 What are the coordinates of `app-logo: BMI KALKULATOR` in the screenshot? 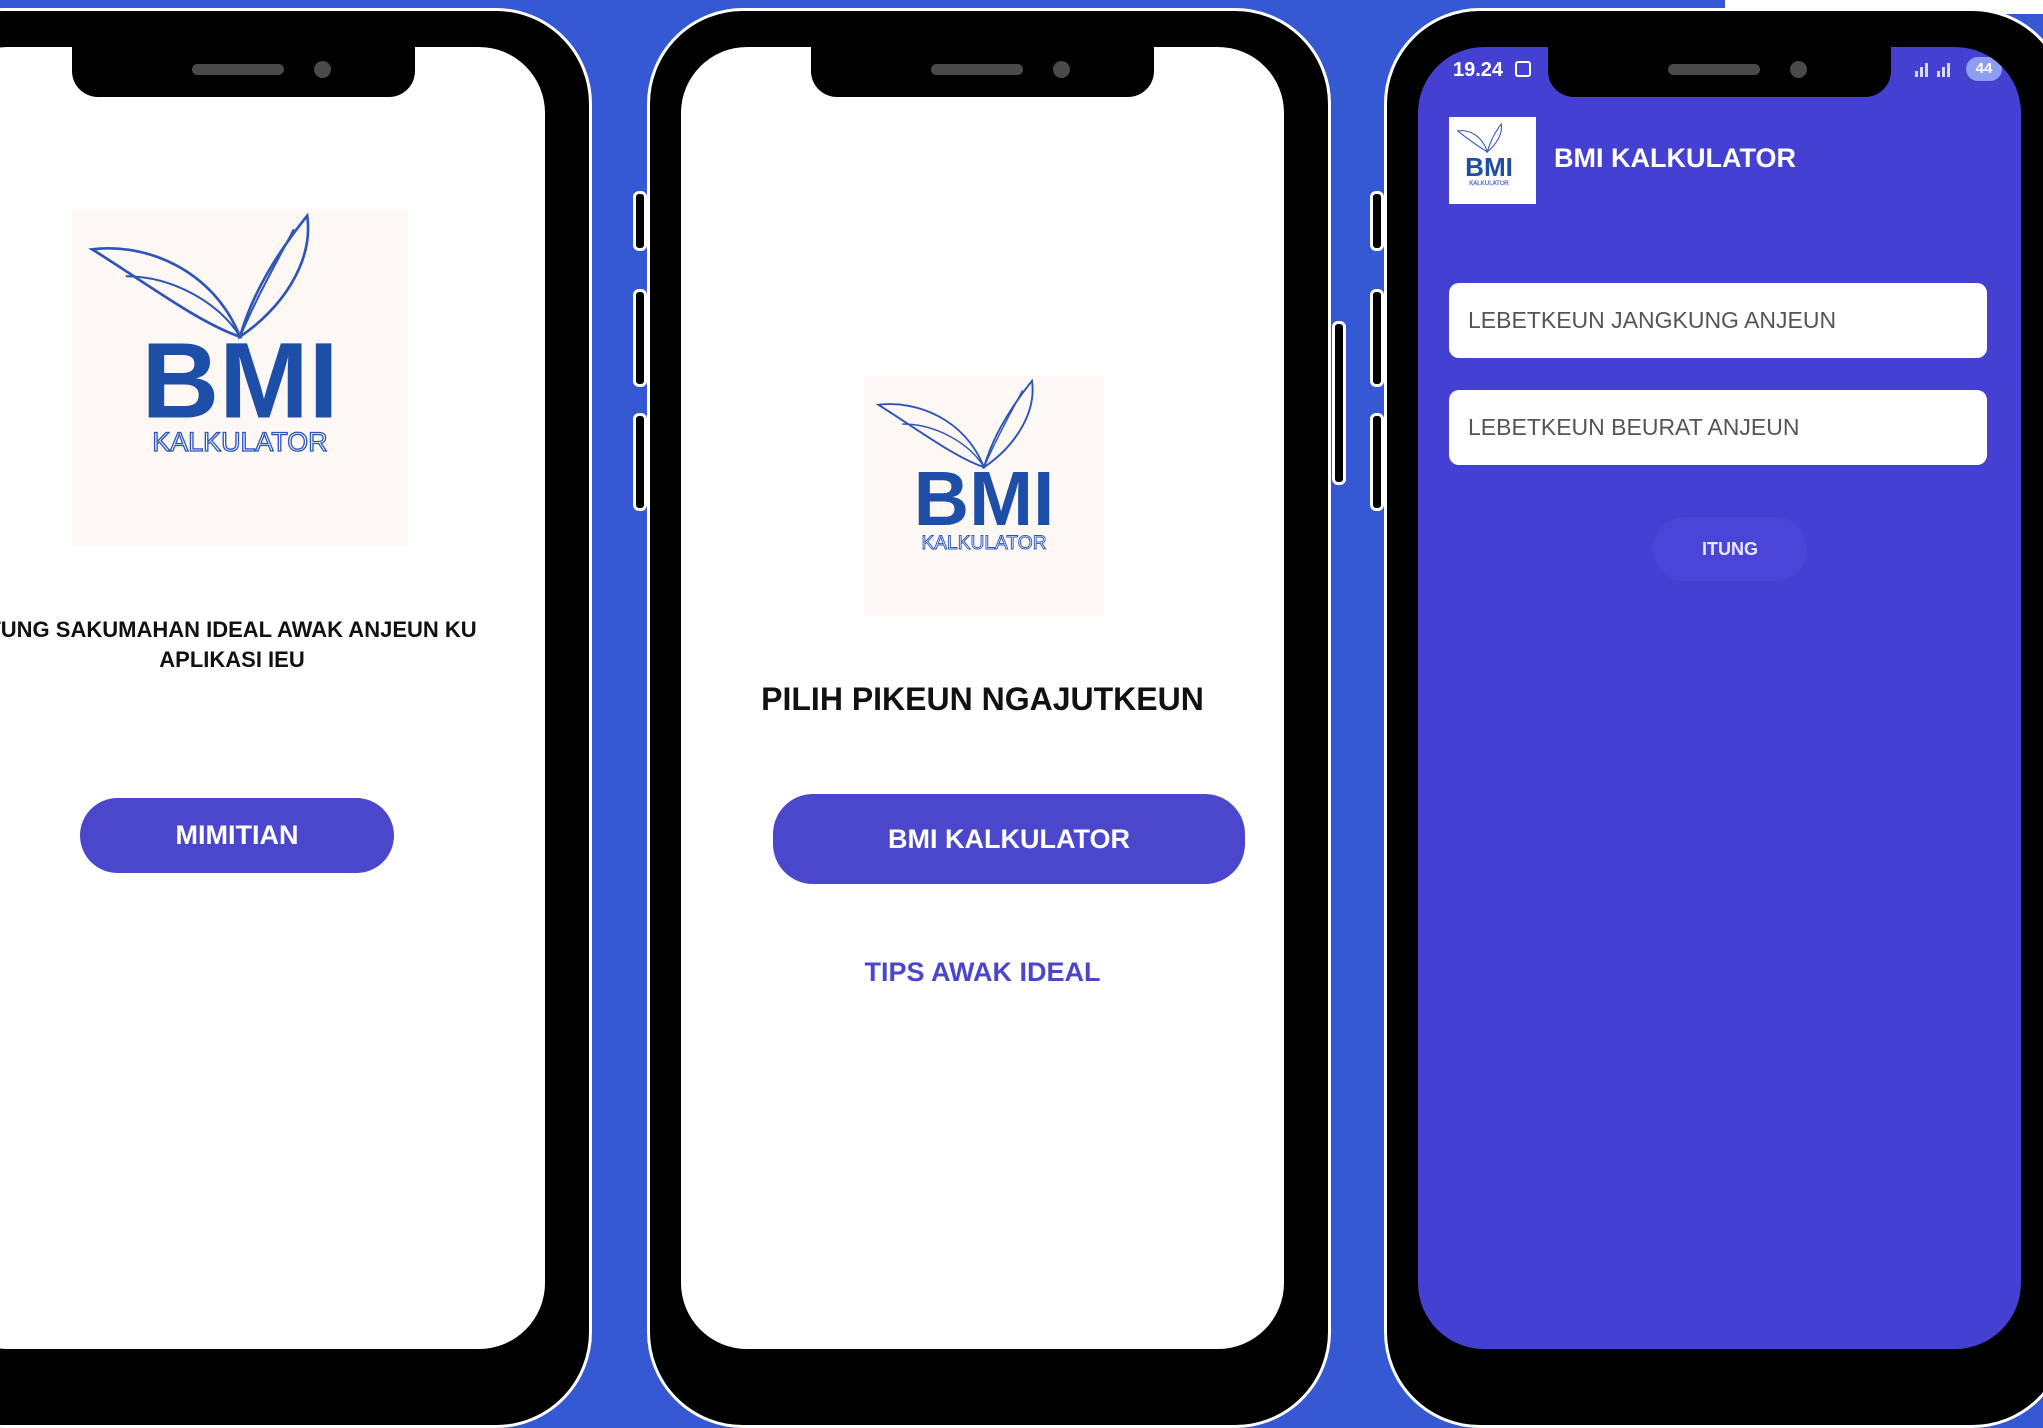 It's located at (1492, 160).